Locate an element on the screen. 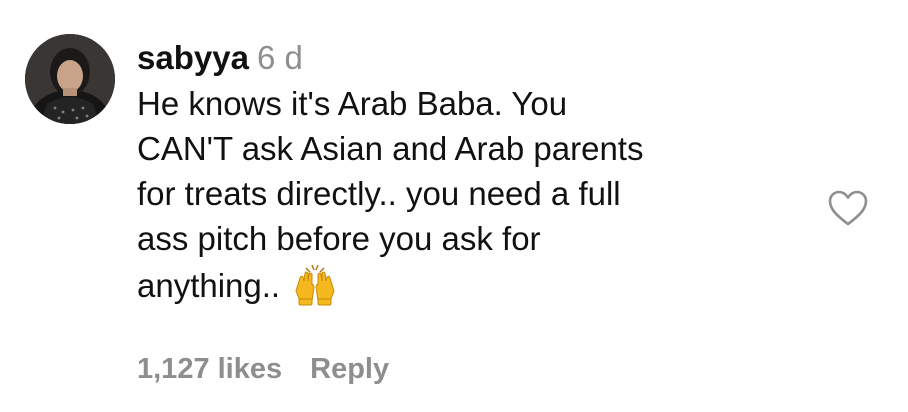  like-button is located at coordinates (848, 208).